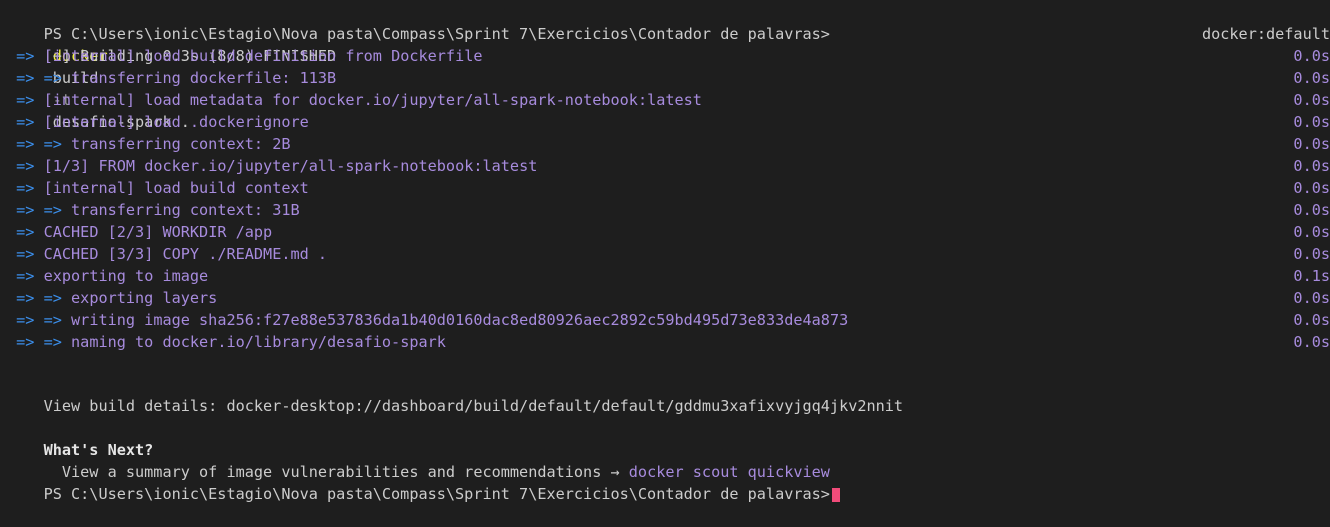 This screenshot has width=1330, height=527. What do you see at coordinates (668, 298) in the screenshot?
I see `build-step-line: => => exporting layers 0.0s` at bounding box center [668, 298].